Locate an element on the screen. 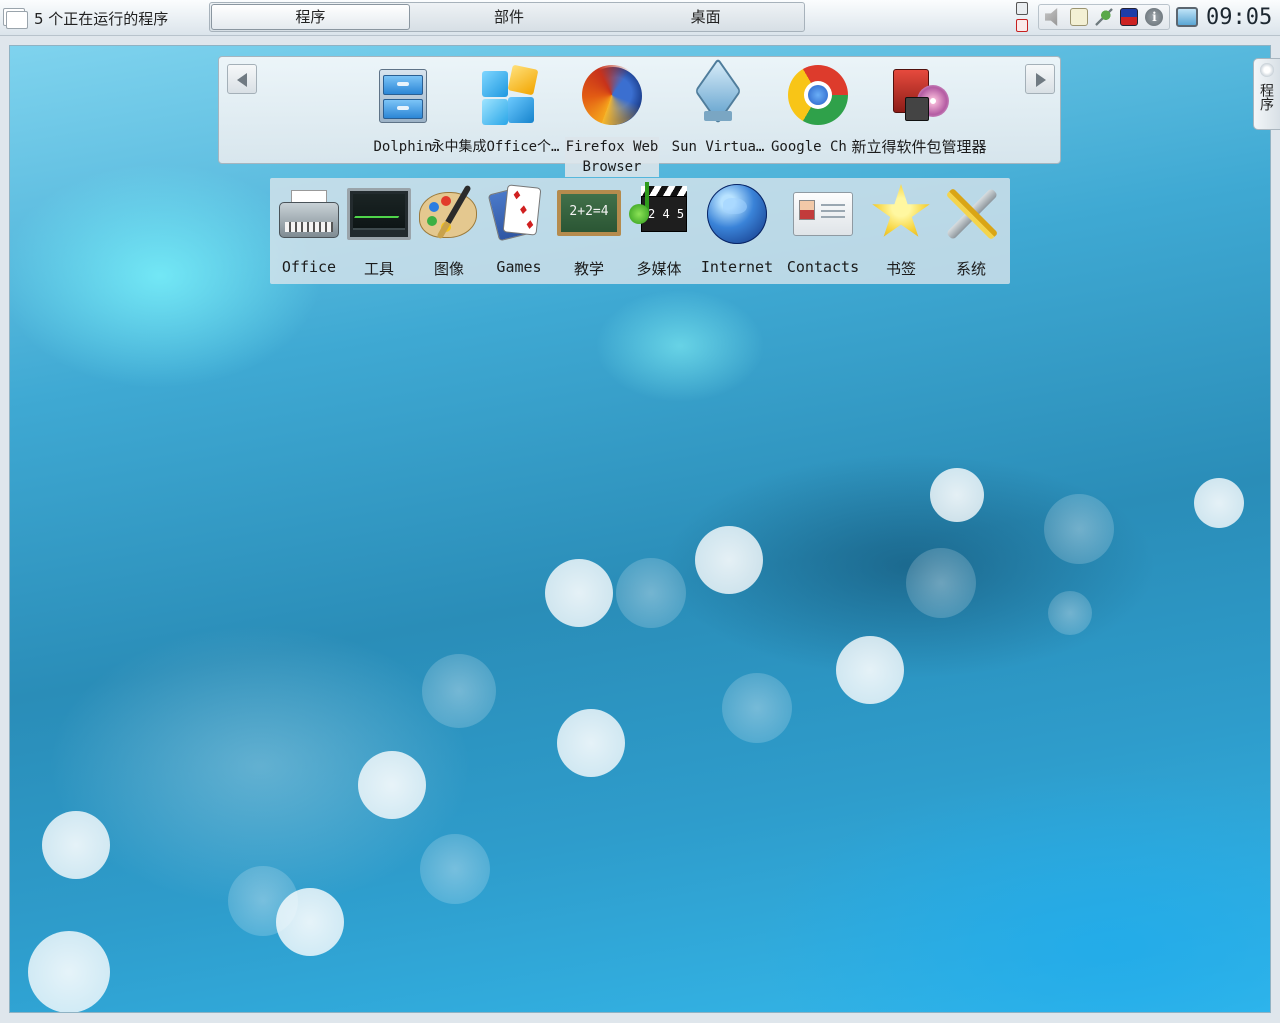  category-contacts: Contacts is located at coordinates (823, 232).